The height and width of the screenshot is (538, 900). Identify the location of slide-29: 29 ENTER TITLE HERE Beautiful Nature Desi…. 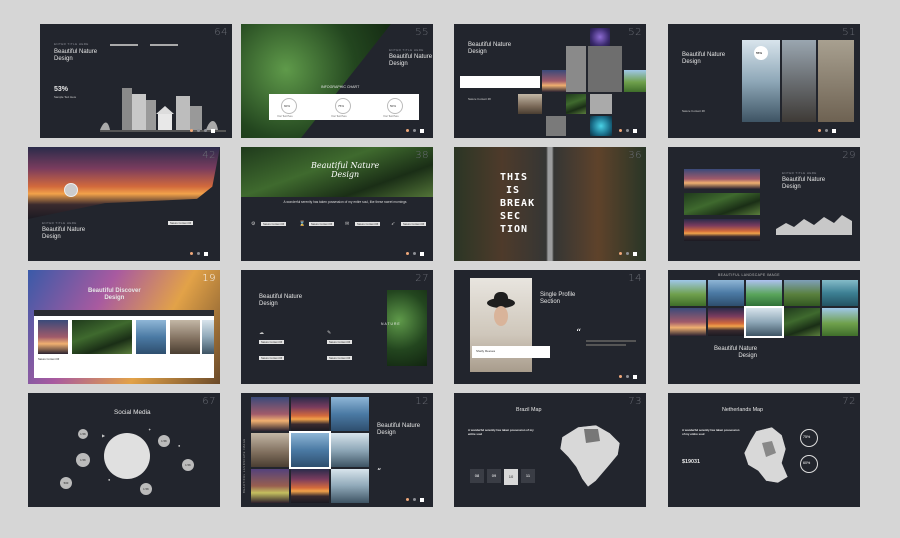
(764, 204).